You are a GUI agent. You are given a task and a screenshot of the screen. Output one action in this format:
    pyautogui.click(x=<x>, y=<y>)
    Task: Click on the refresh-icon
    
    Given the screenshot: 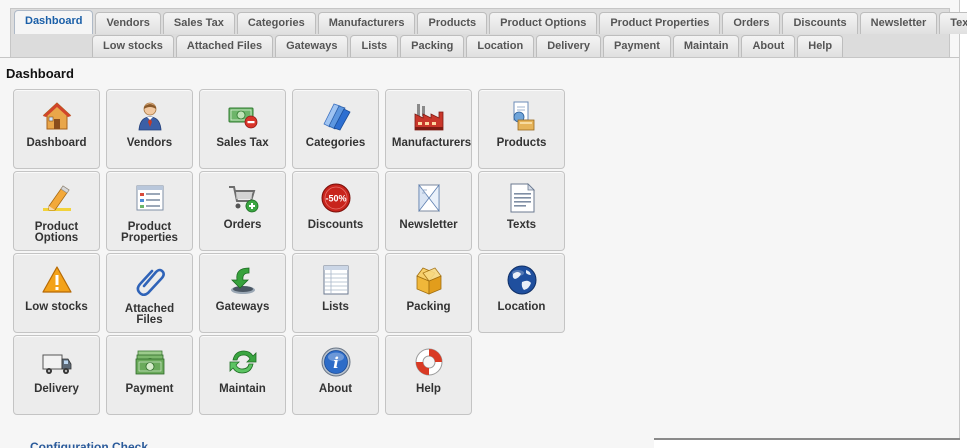 What is the action you would take?
    pyautogui.click(x=243, y=362)
    